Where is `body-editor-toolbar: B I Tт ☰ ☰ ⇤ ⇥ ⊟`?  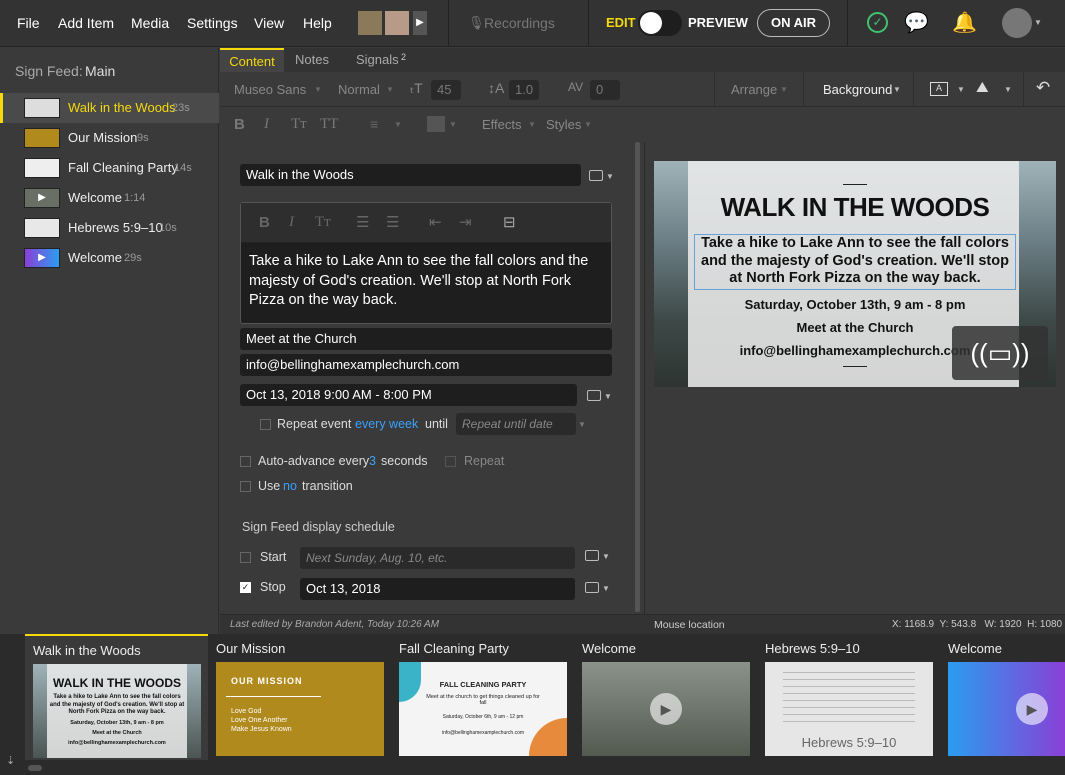 body-editor-toolbar: B I Tт ☰ ☰ ⇤ ⇥ ⊟ is located at coordinates (426, 223).